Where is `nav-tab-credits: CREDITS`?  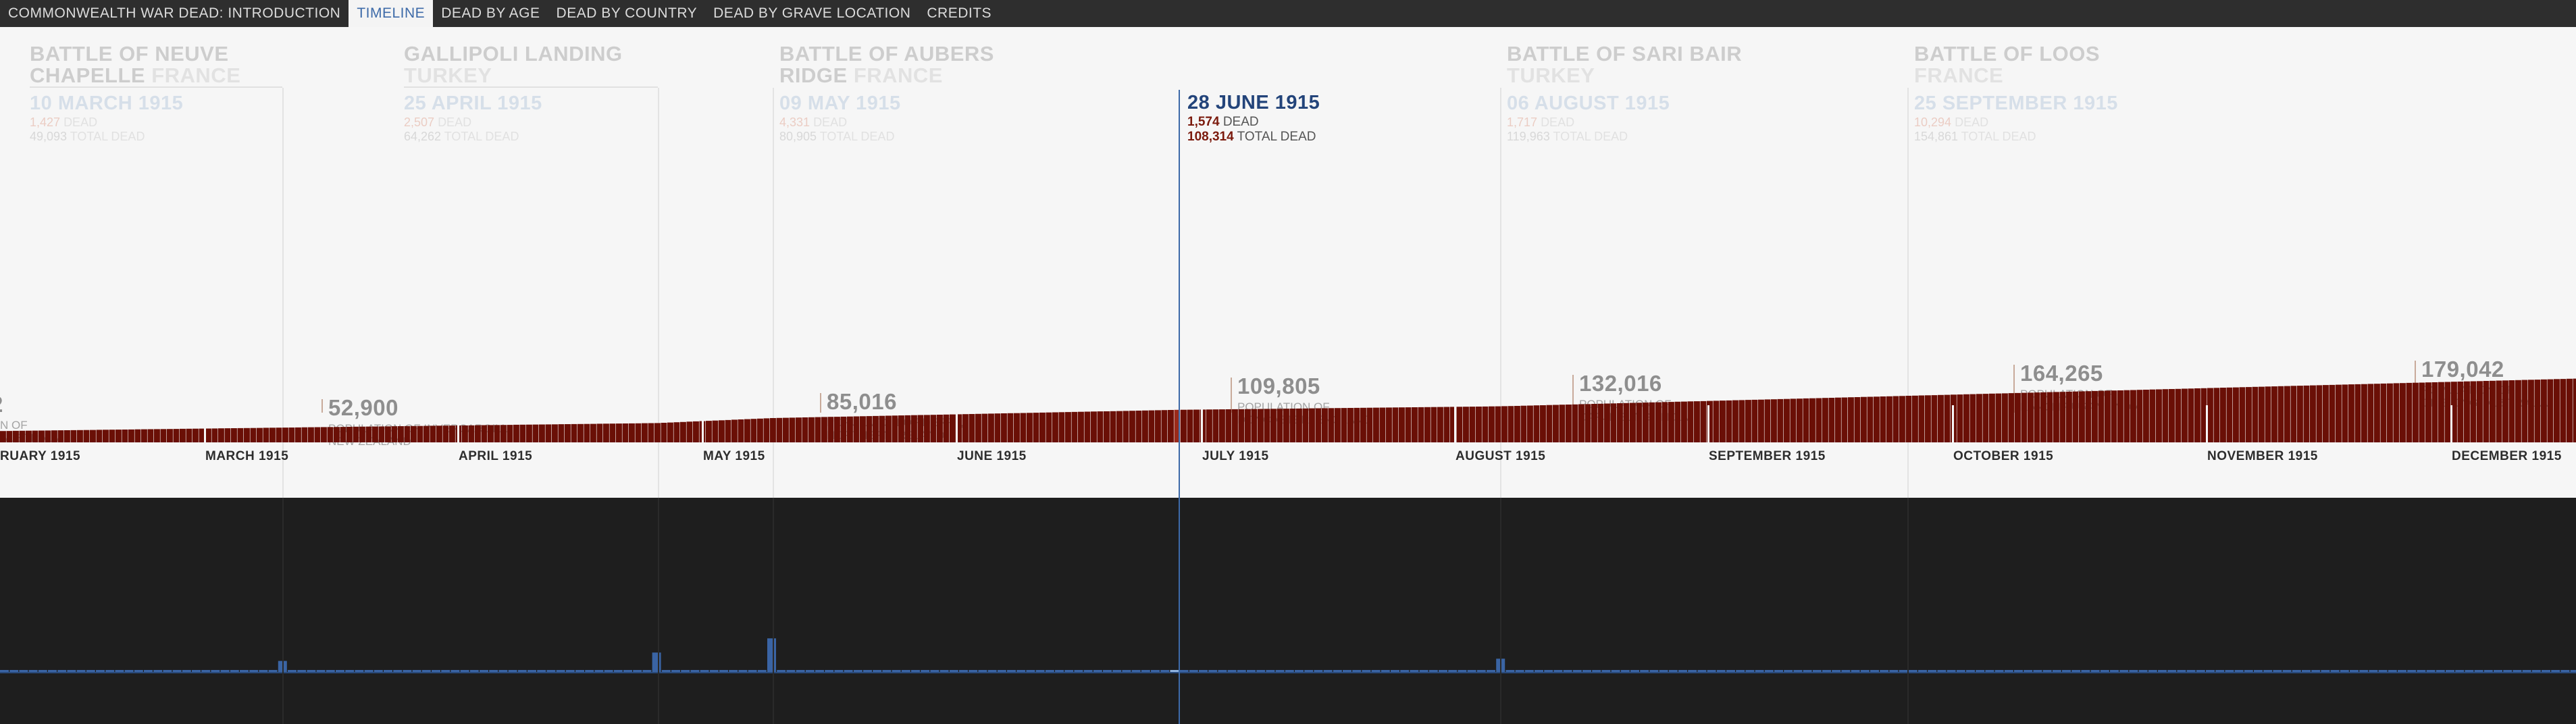
nav-tab-credits: CREDITS is located at coordinates (959, 14).